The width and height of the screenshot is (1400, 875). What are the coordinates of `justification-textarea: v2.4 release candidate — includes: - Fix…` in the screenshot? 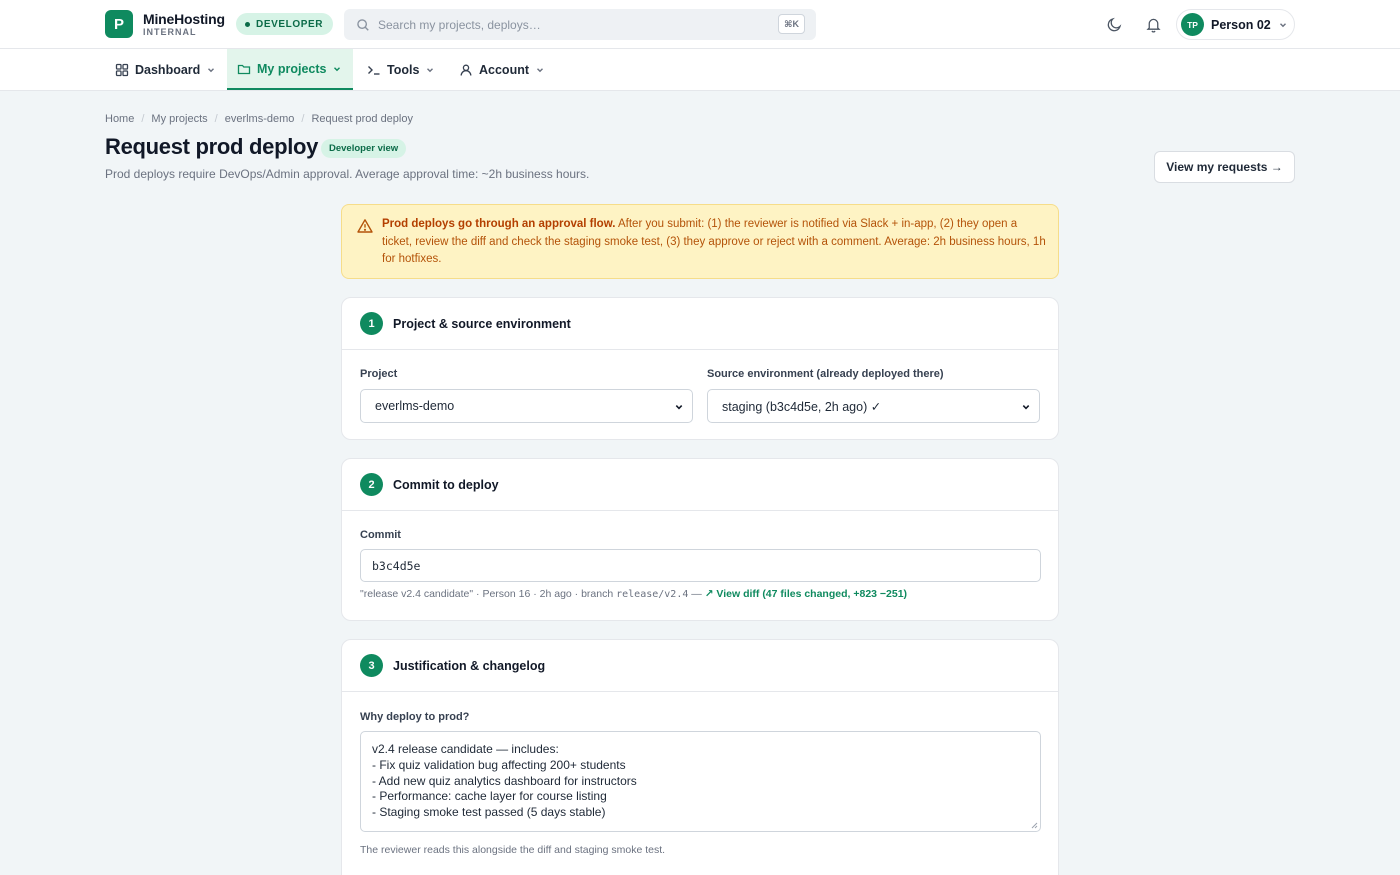 It's located at (700, 781).